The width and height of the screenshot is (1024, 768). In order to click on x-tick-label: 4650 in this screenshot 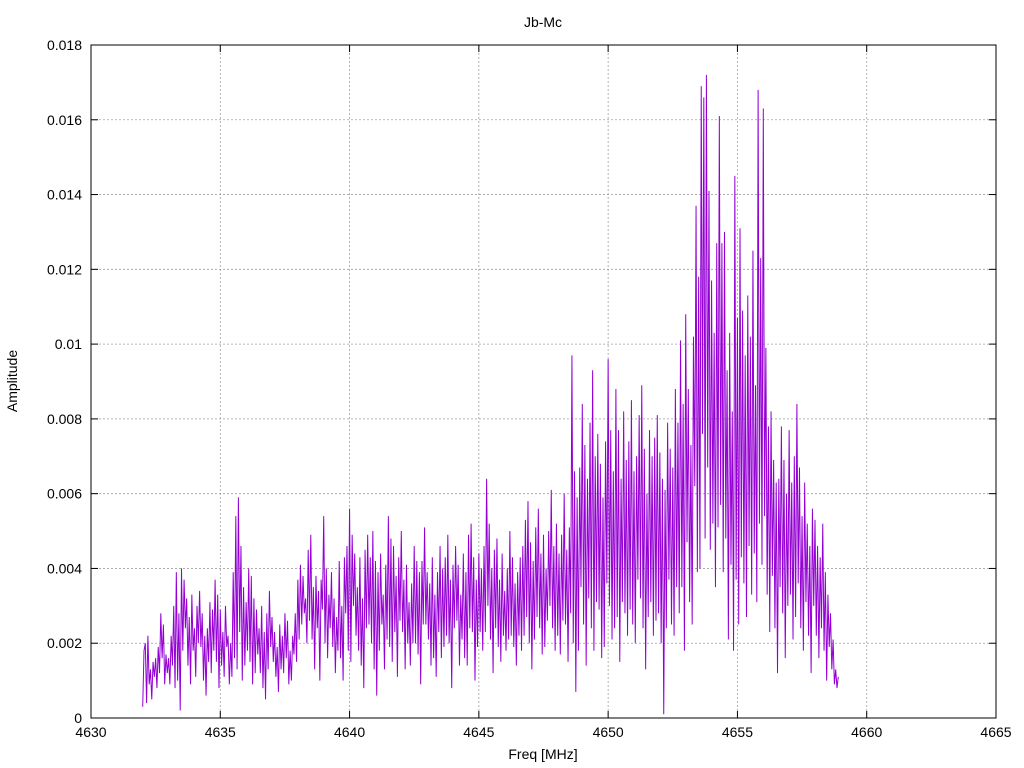, I will do `click(608, 732)`.